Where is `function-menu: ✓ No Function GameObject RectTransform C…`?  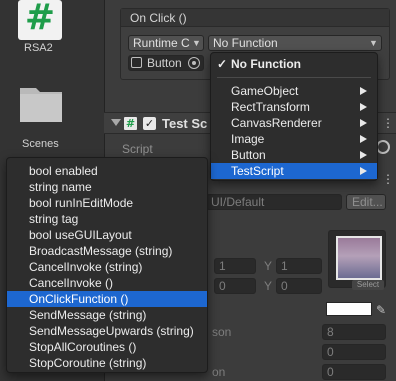 function-menu: ✓ No Function GameObject RectTransform C… is located at coordinates (294, 116).